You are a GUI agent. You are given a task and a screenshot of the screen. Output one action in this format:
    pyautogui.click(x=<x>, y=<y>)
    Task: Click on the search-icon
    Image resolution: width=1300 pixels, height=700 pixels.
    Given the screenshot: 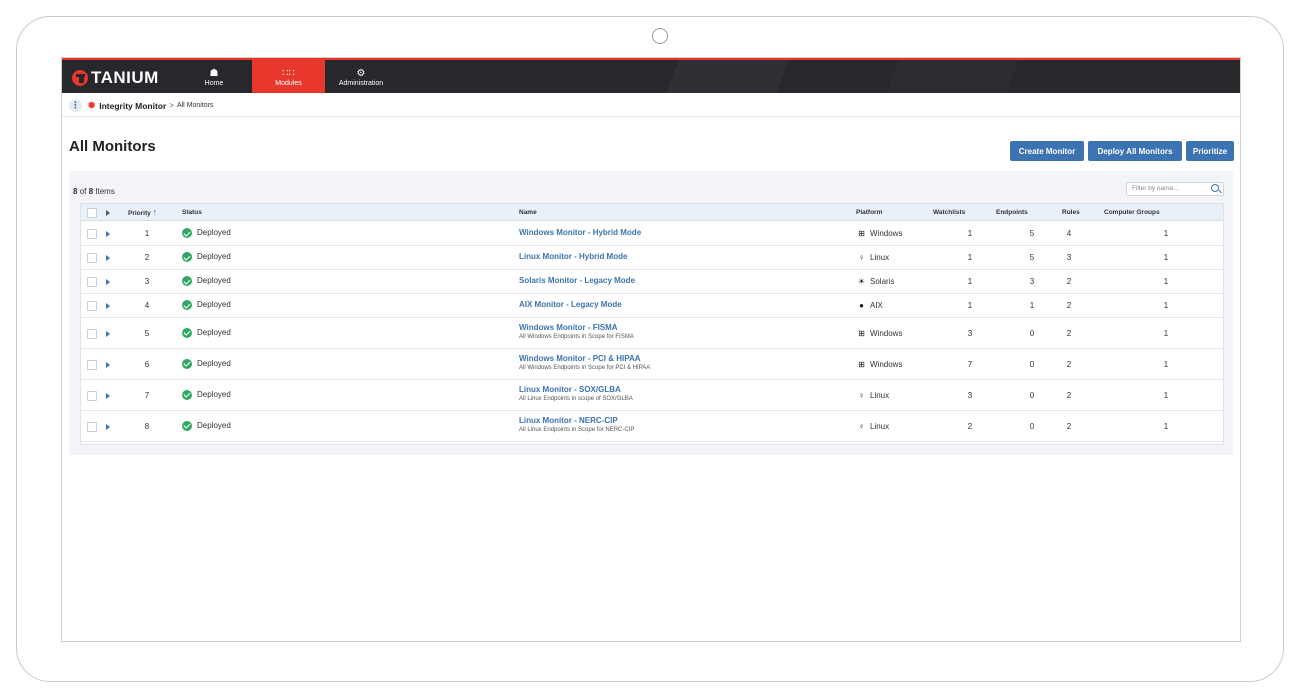 What is the action you would take?
    pyautogui.click(x=1215, y=188)
    